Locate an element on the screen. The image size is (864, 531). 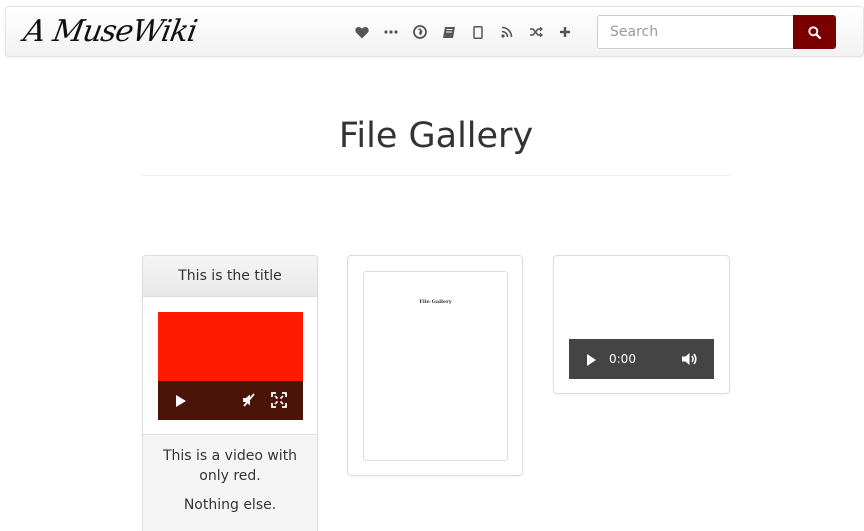
search-icon is located at coordinates (814, 32).